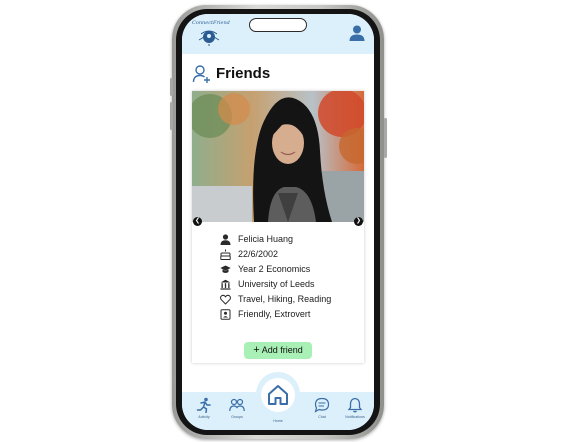 The width and height of the screenshot is (565, 442). I want to click on nav-item-groups: Groups, so click(237, 408).